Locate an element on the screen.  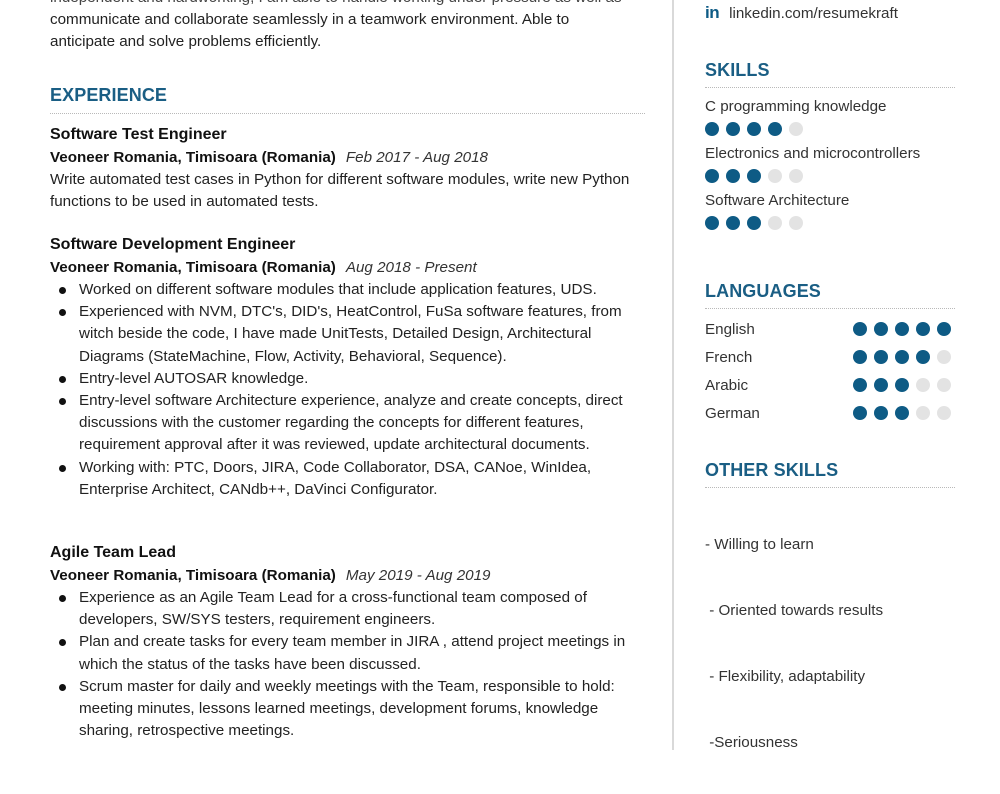
other-skill-item: -Seriousness is located at coordinates (751, 742).